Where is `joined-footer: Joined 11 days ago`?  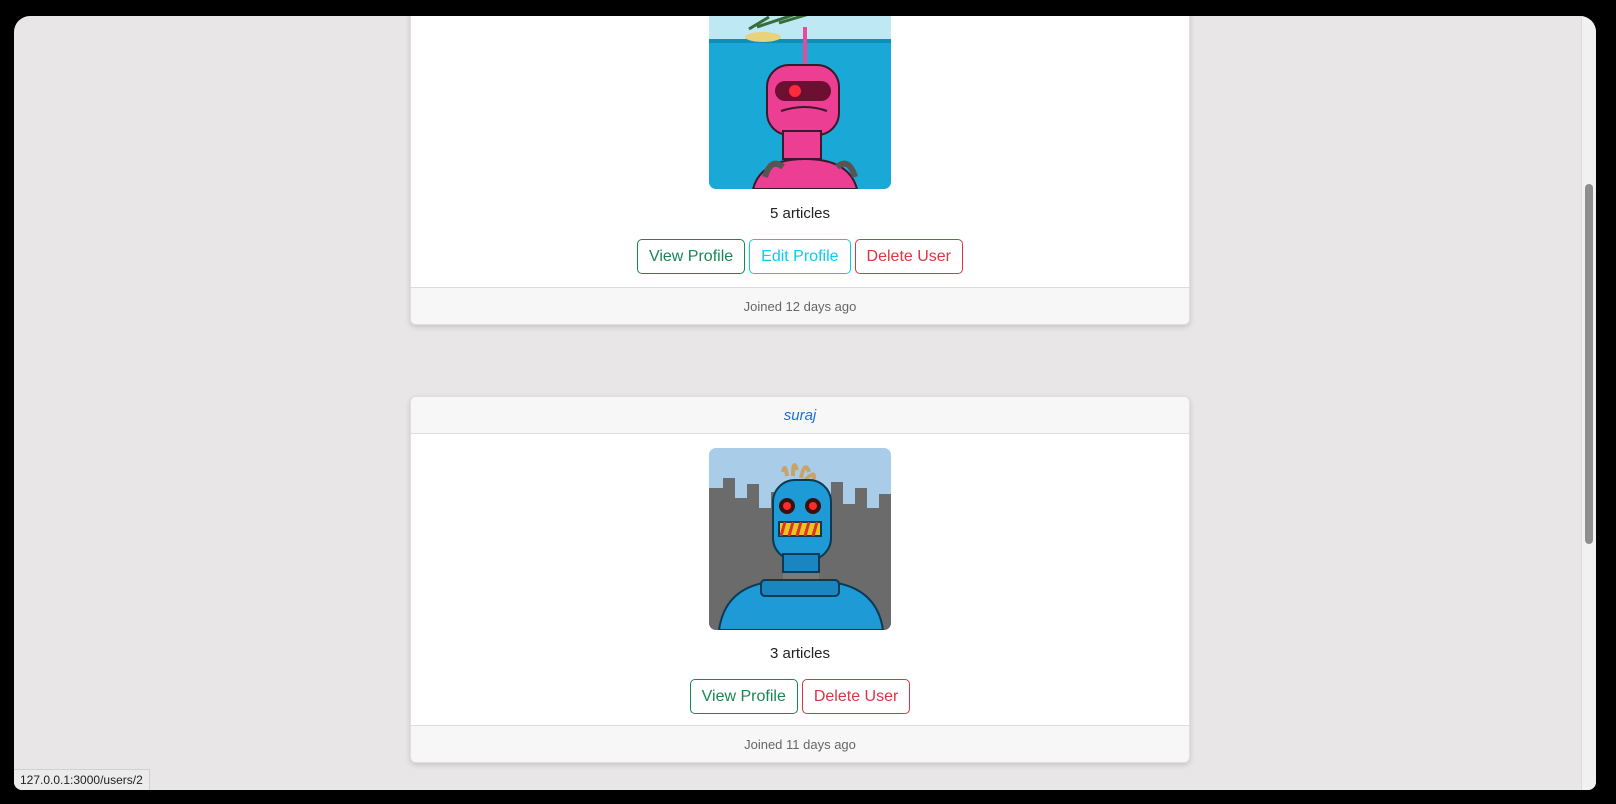
joined-footer: Joined 11 days ago is located at coordinates (800, 743).